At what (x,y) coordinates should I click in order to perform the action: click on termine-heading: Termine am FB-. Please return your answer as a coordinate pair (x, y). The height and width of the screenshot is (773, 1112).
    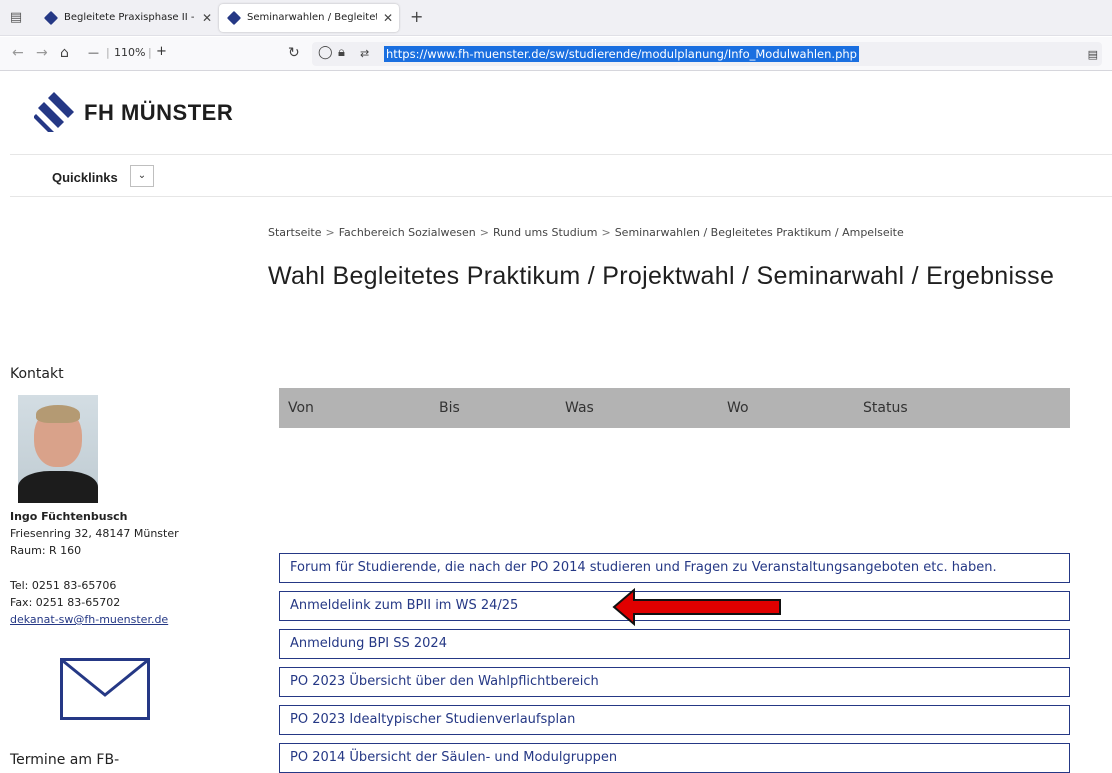
    Looking at the image, I should click on (65, 760).